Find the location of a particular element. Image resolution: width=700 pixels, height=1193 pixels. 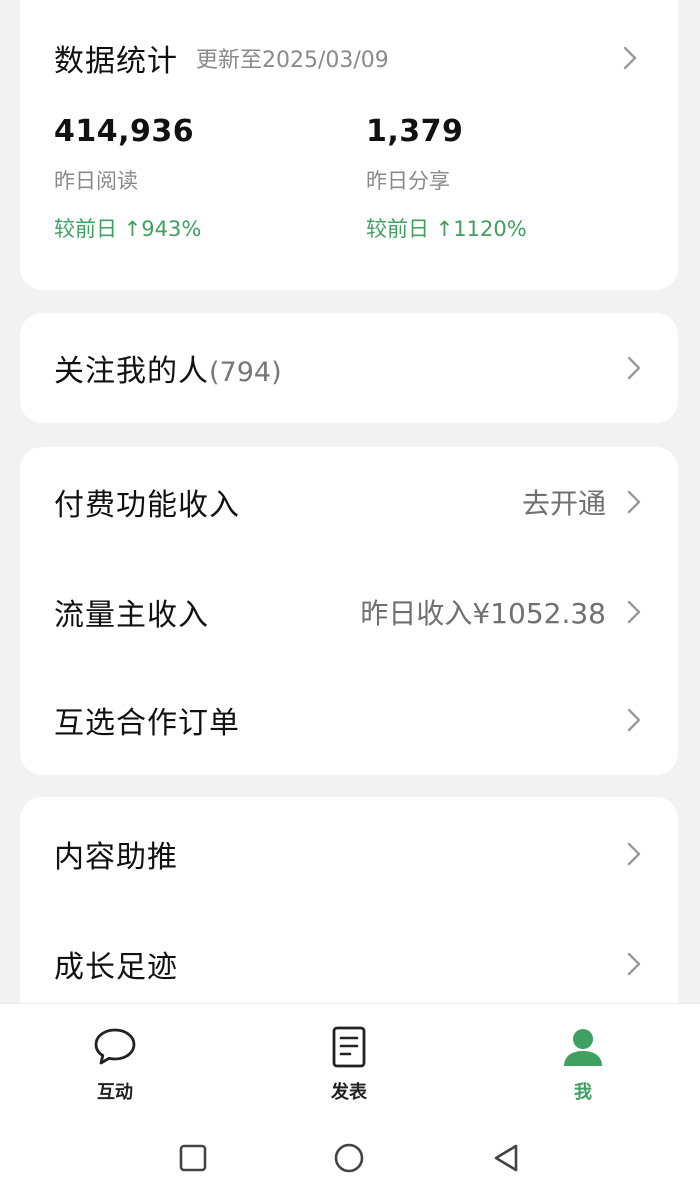

traffic-owner-label: 流量主收入 is located at coordinates (131, 615).